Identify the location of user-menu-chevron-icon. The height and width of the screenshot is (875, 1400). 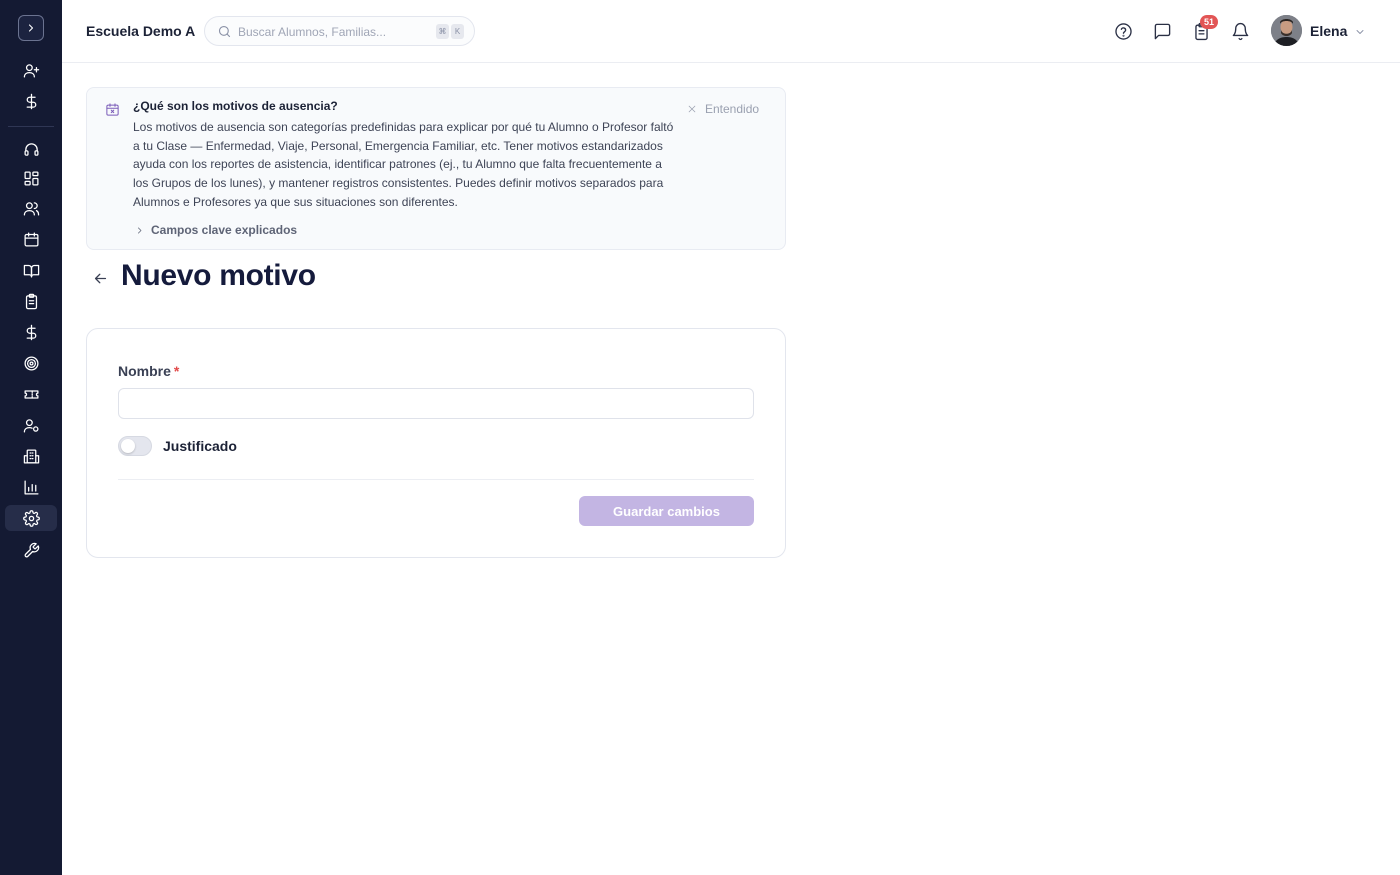
(1360, 31).